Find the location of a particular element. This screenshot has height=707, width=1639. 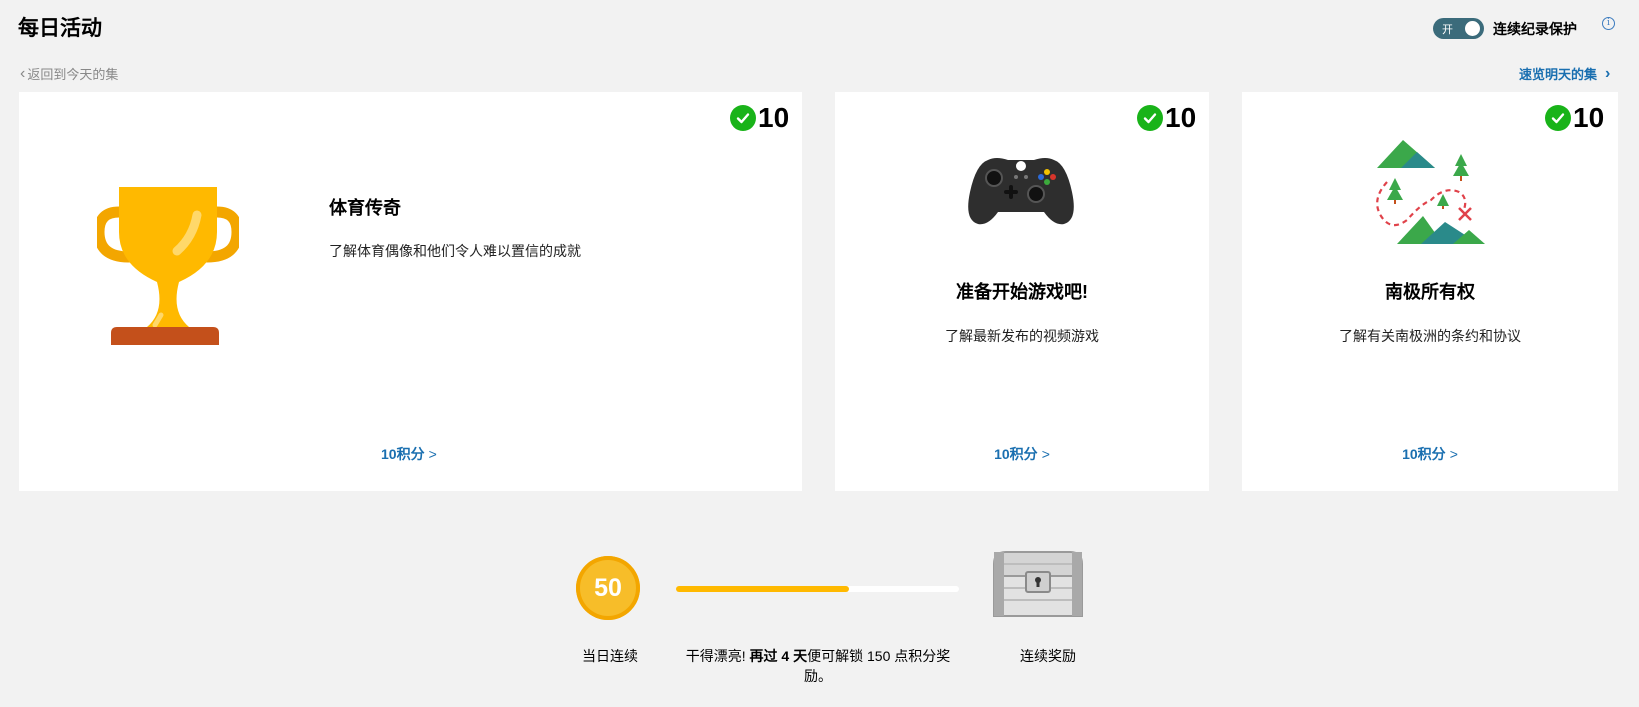

streak-reward-label: 连续奖励 is located at coordinates (1048, 656).